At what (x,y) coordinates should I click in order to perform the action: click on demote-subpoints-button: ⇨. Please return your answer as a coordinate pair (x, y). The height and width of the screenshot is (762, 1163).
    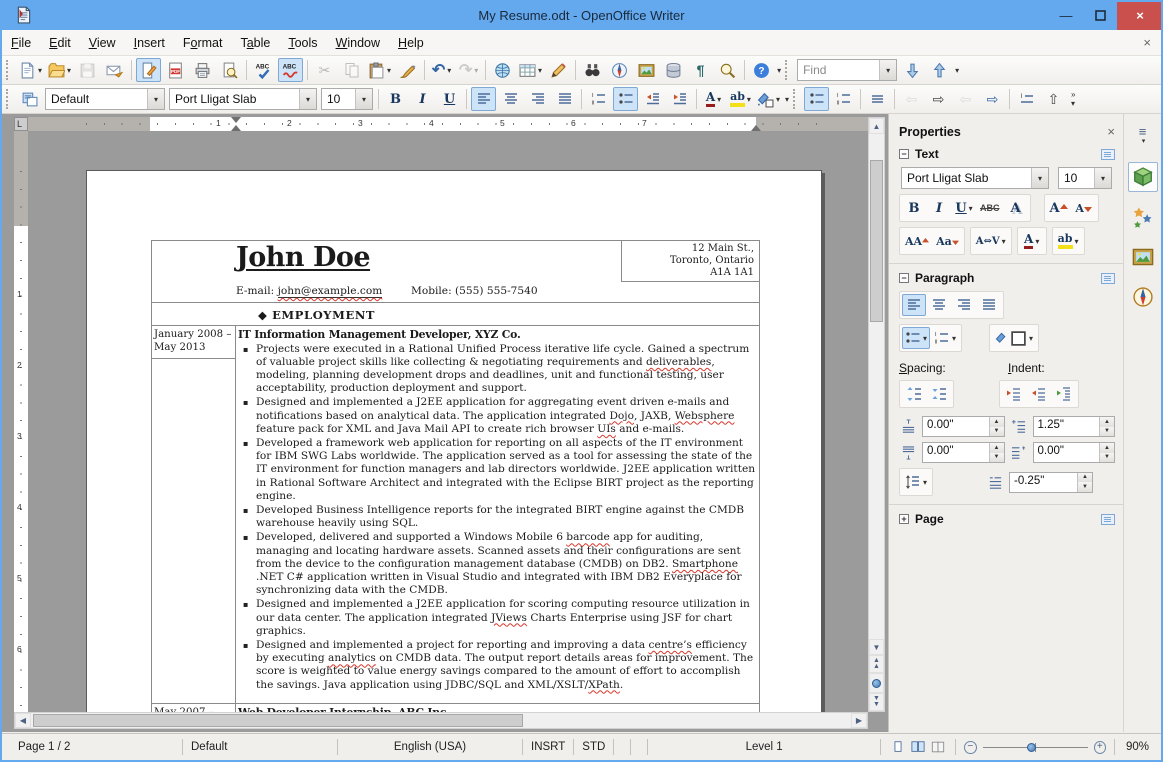
    Looking at the image, I should click on (992, 99).